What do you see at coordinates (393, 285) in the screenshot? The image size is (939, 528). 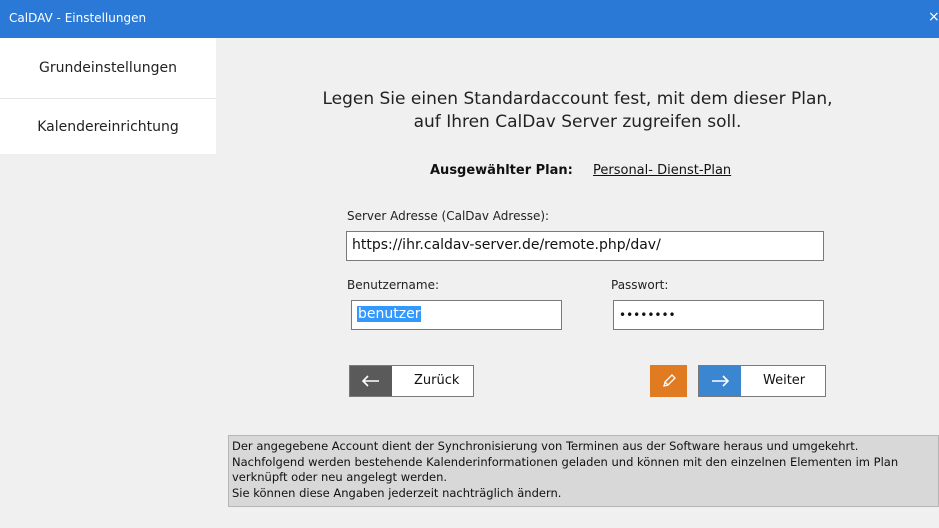 I see `username-label: Benutzername:` at bounding box center [393, 285].